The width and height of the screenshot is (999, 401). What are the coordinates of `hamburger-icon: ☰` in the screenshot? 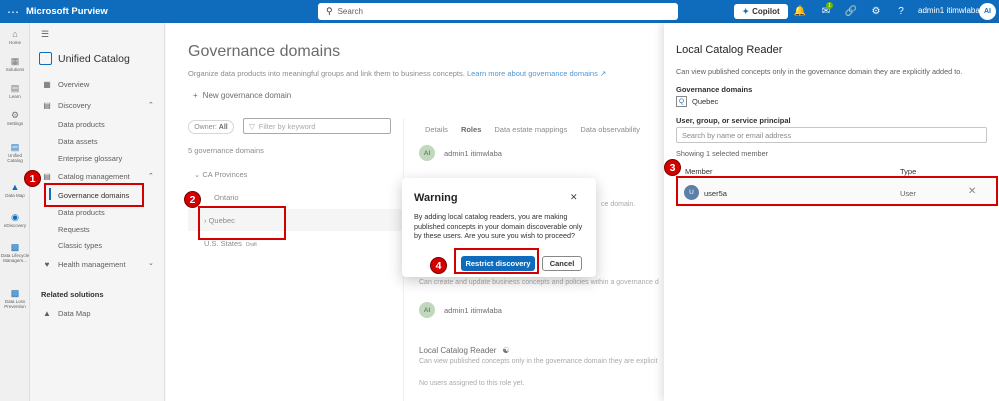 It's located at (45, 34).